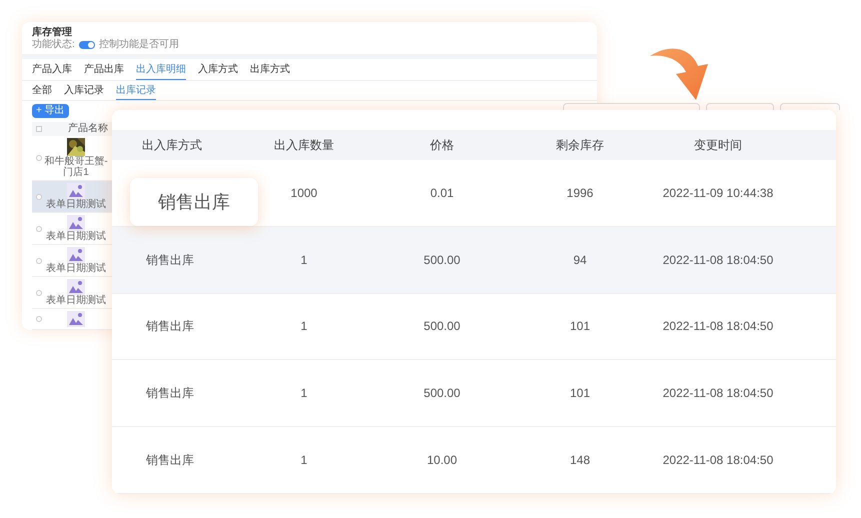  I want to click on column-header: 产品名称, so click(88, 129).